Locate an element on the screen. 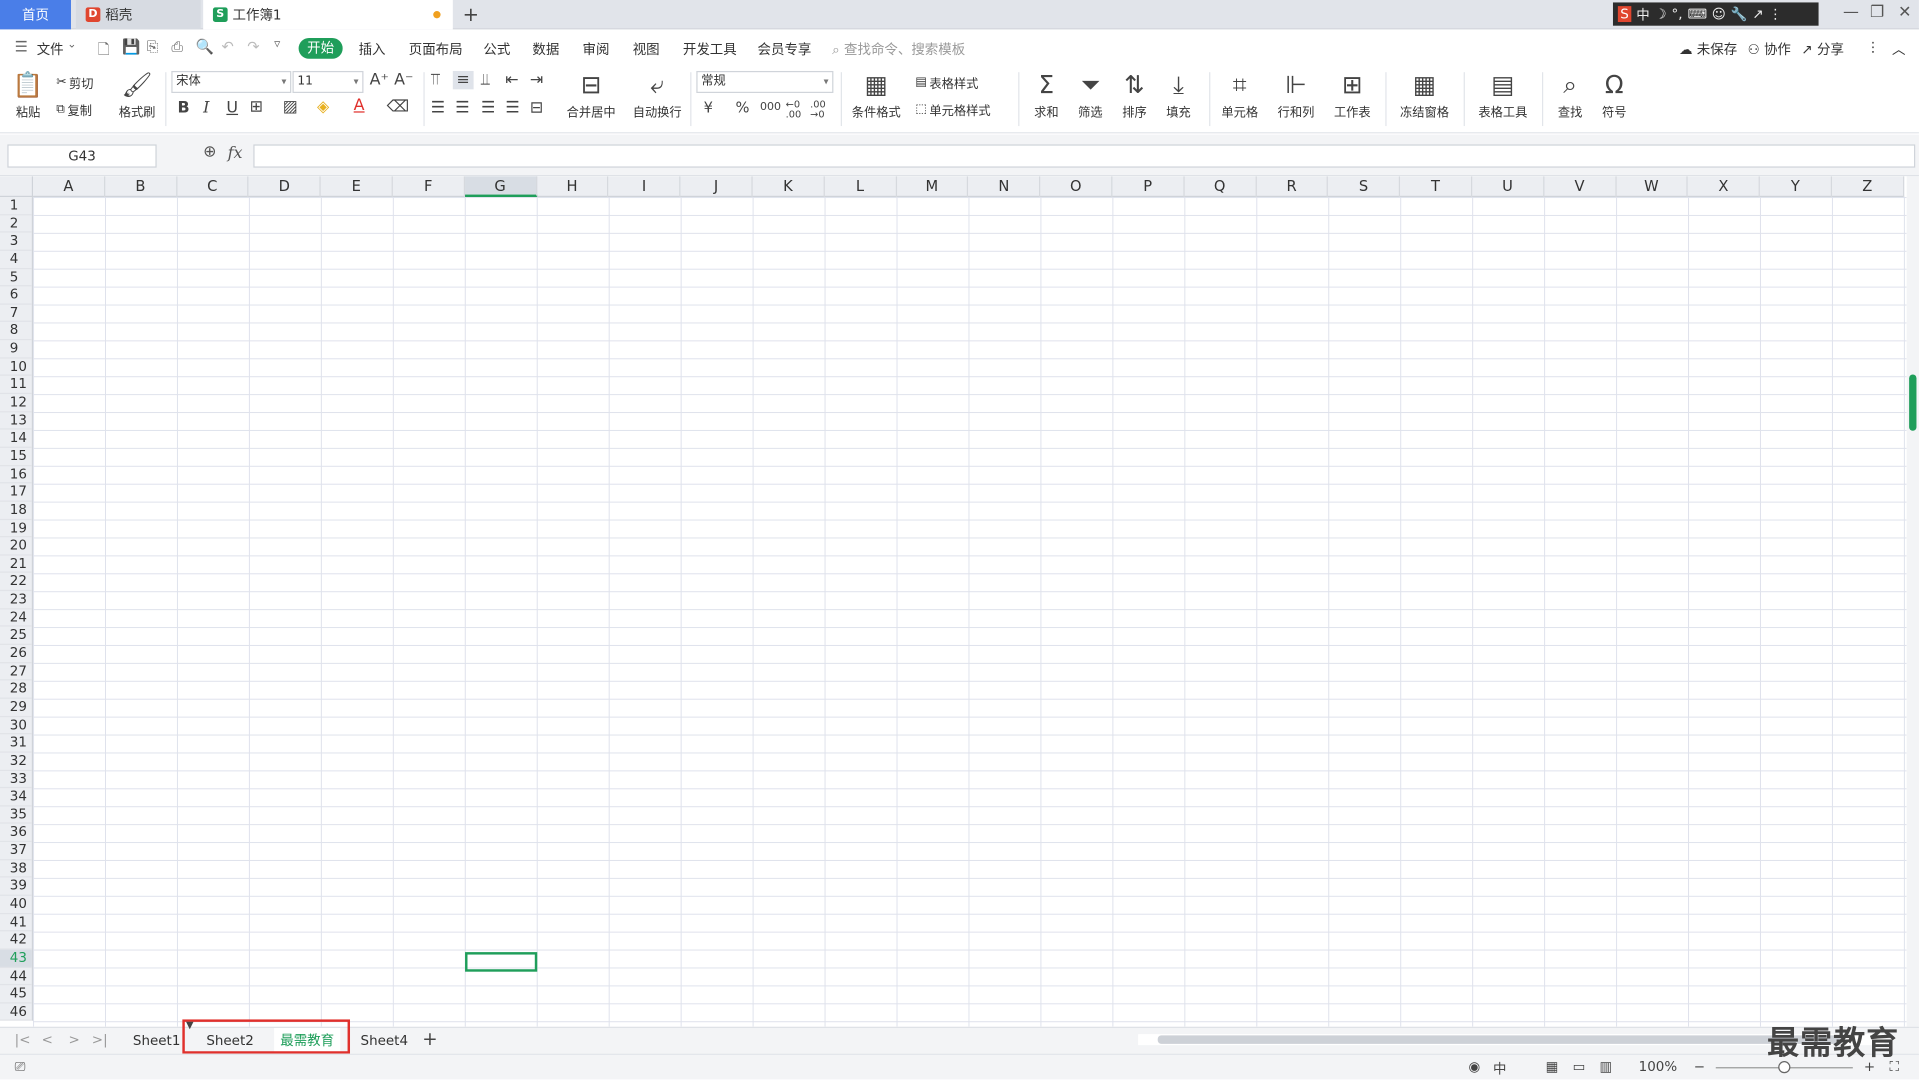  currency-button: ¥ is located at coordinates (708, 107).